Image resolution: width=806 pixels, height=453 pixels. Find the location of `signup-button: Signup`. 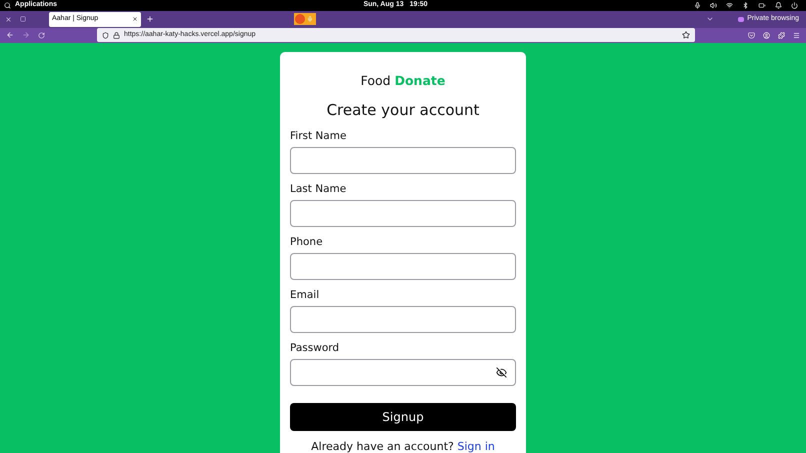

signup-button: Signup is located at coordinates (403, 417).